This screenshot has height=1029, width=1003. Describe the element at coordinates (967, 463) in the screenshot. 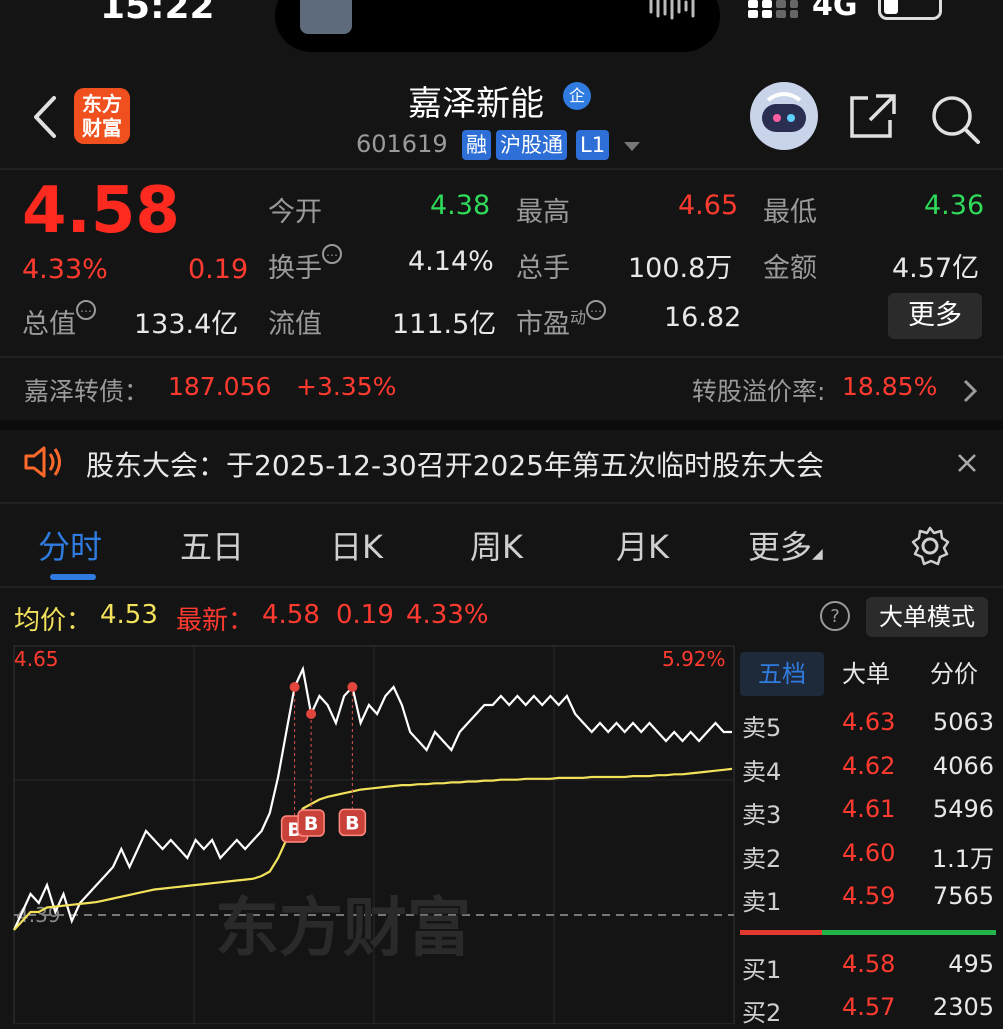

I see `close-icon` at that location.